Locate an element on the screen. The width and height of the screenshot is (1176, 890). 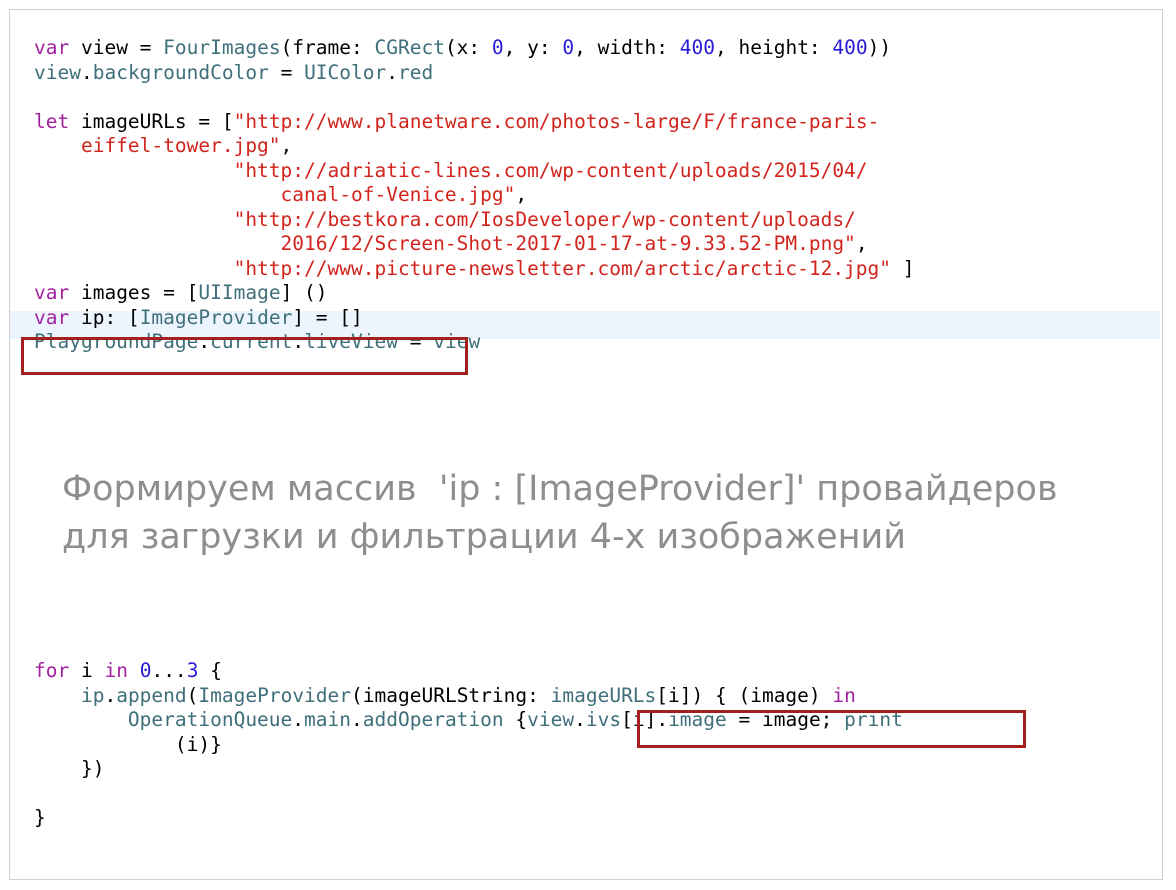
code-token: i is located at coordinates (87, 670).